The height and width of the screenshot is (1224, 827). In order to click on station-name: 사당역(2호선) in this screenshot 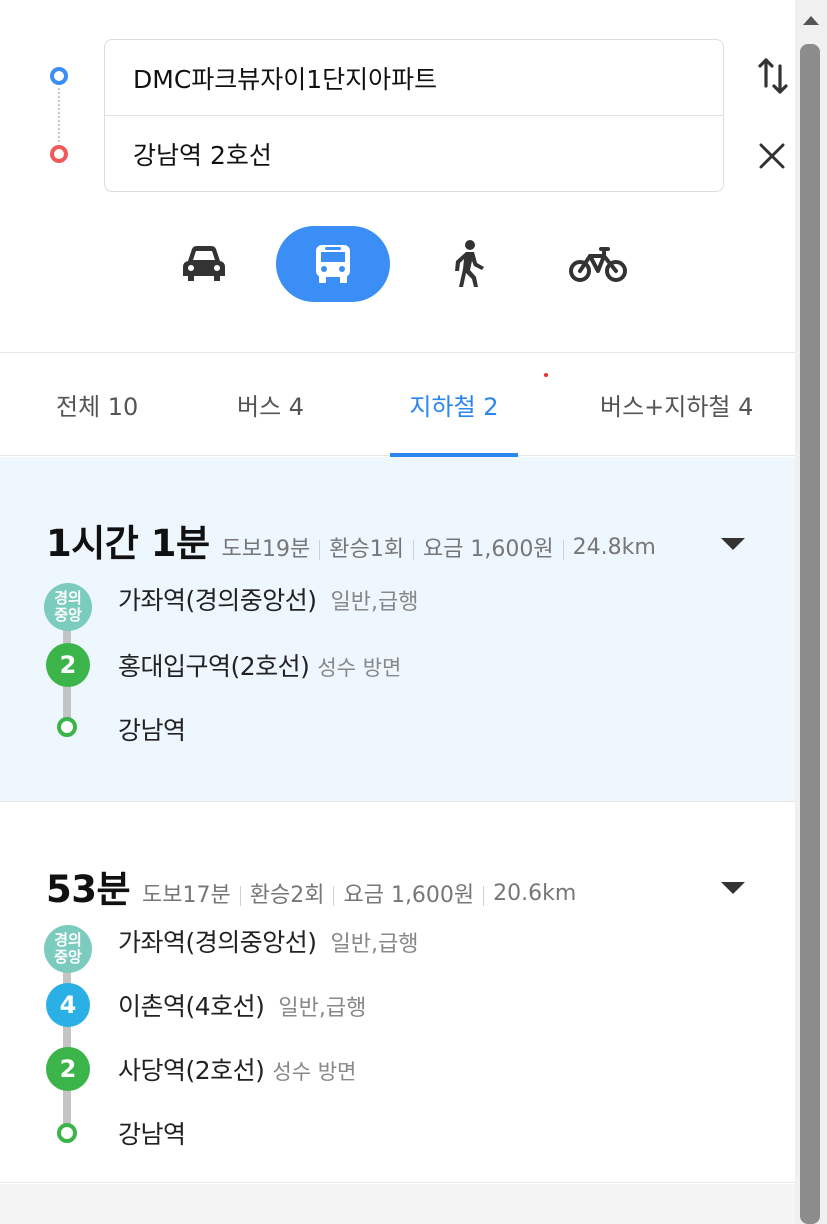, I will do `click(191, 1070)`.